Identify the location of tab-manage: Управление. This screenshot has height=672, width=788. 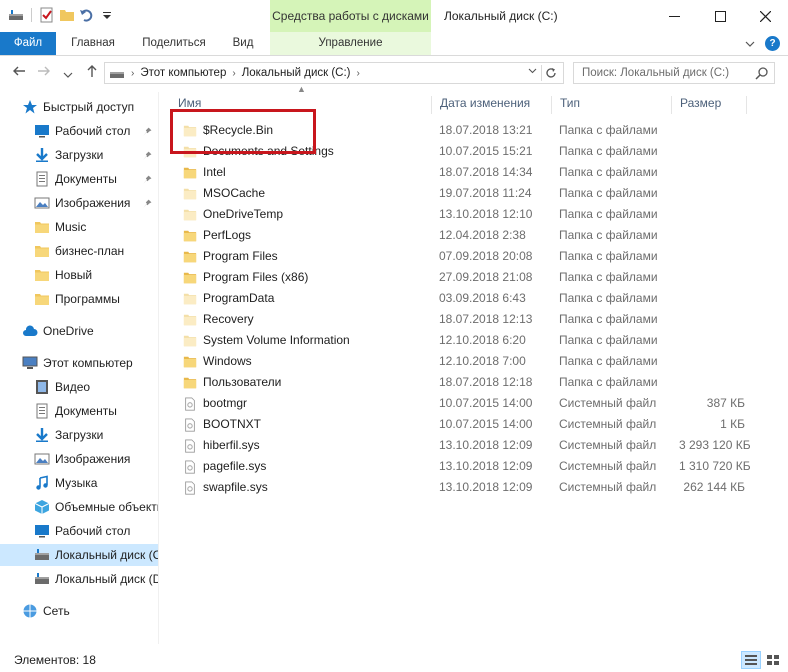
(350, 43).